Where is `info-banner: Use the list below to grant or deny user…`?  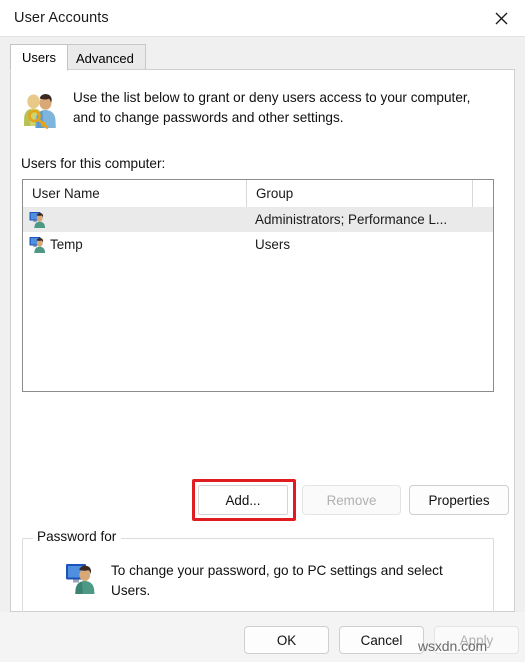 info-banner: Use the list below to grant or deny user… is located at coordinates (259, 110).